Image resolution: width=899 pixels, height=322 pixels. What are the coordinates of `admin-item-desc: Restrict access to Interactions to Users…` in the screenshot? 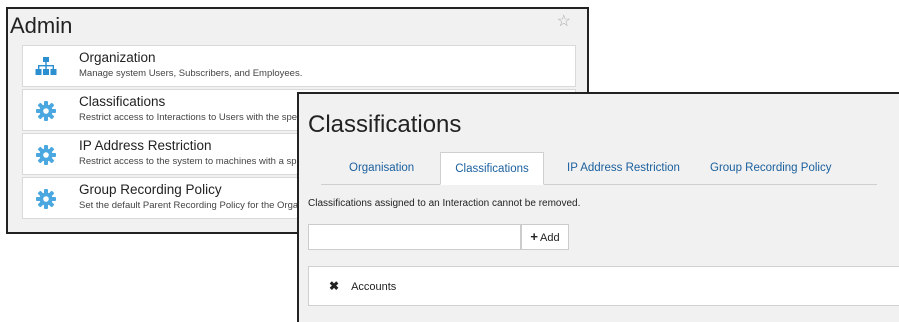 It's located at (188, 117).